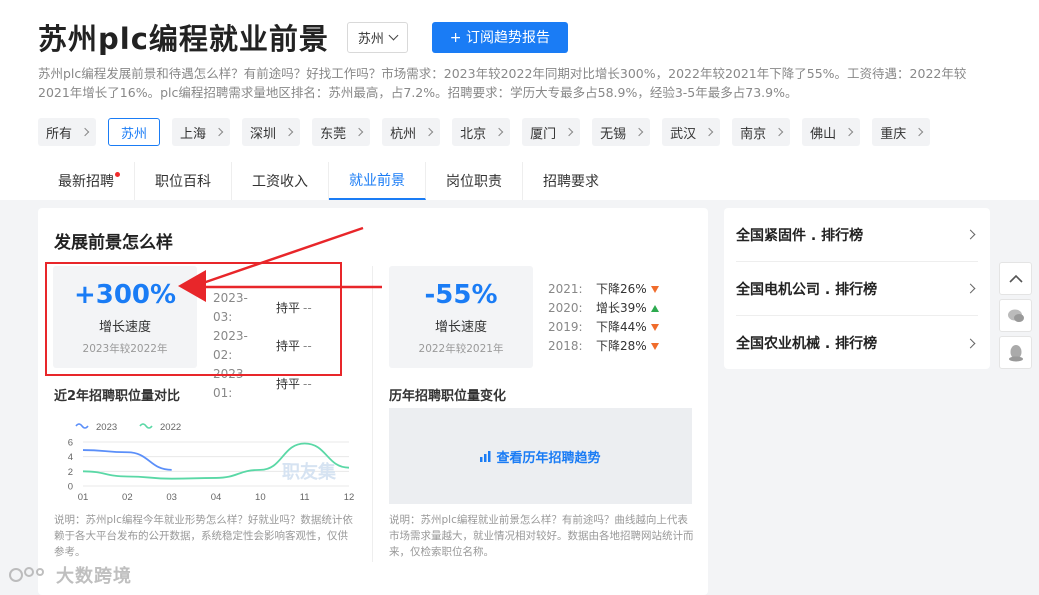  Describe the element at coordinates (857, 343) in the screenshot. I see `rank-link-agri-machinery: 全国农业机械 . 排行榜` at that location.